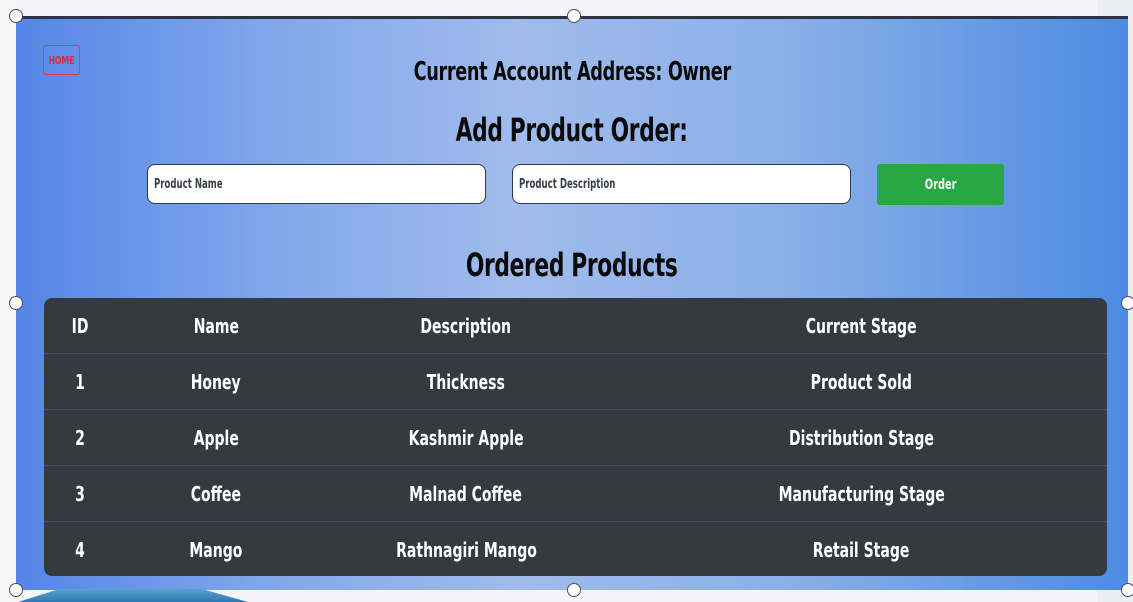 This screenshot has height=602, width=1133. I want to click on cell-name: Coffee, so click(216, 493).